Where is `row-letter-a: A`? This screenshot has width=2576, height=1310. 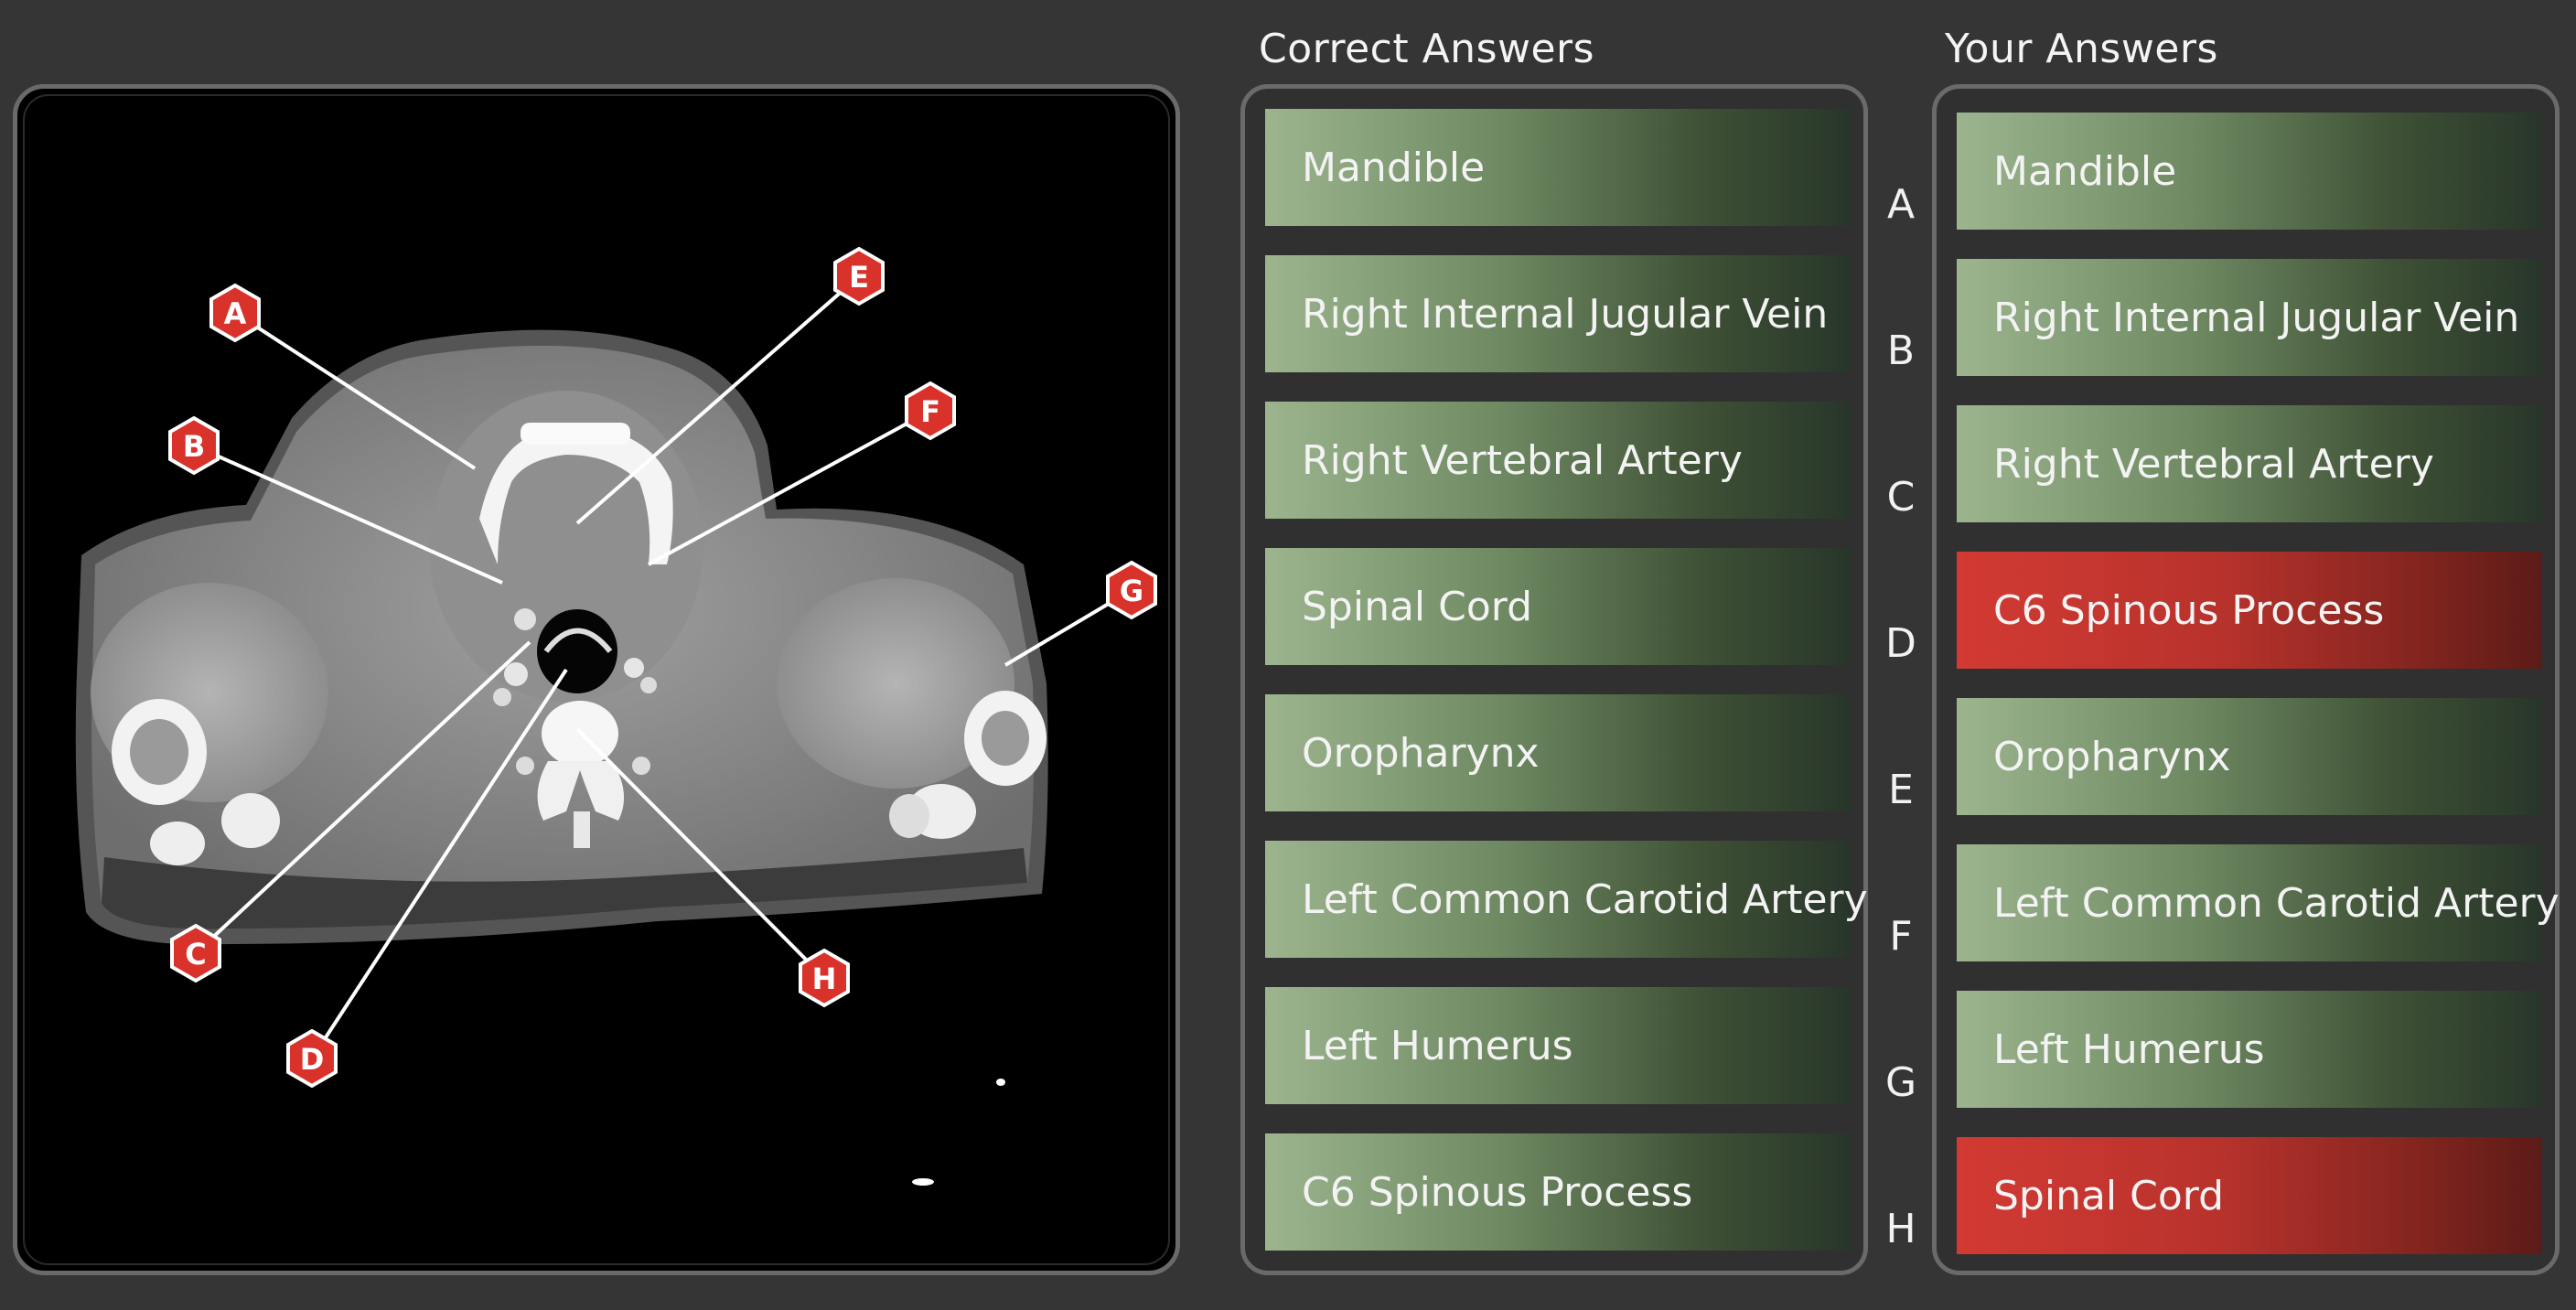
row-letter-a: A is located at coordinates (1901, 204).